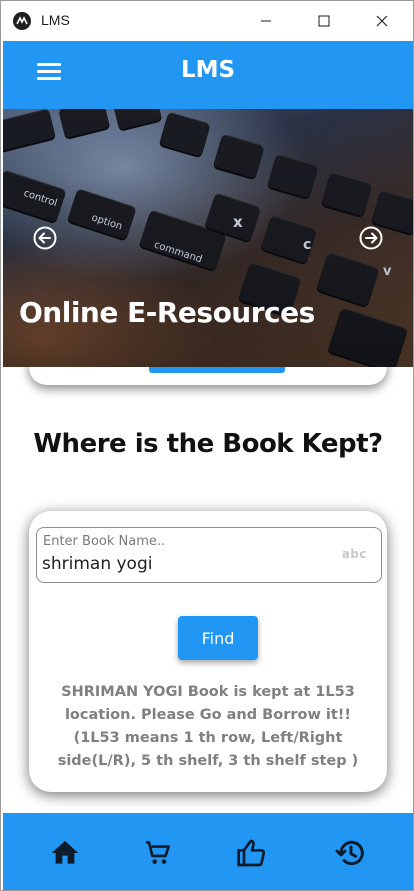  What do you see at coordinates (208, 70) in the screenshot?
I see `app-title: LMS` at bounding box center [208, 70].